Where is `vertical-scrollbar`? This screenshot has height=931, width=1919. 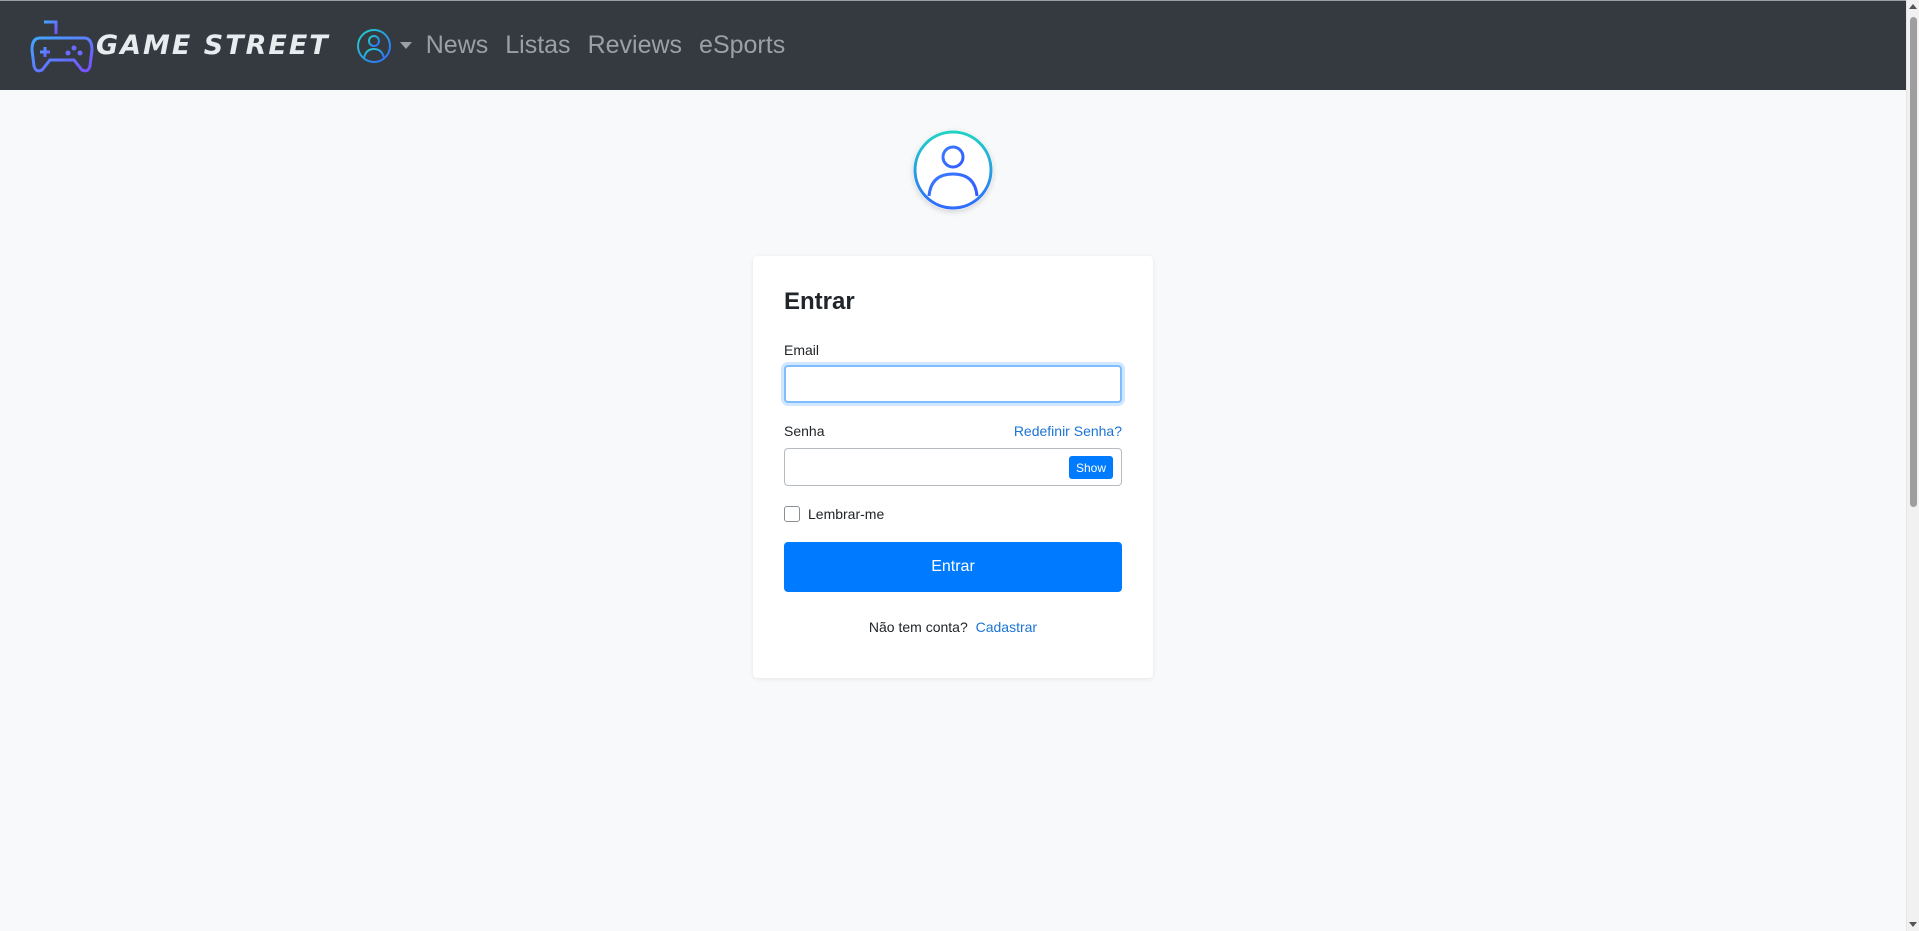
vertical-scrollbar is located at coordinates (1912, 465).